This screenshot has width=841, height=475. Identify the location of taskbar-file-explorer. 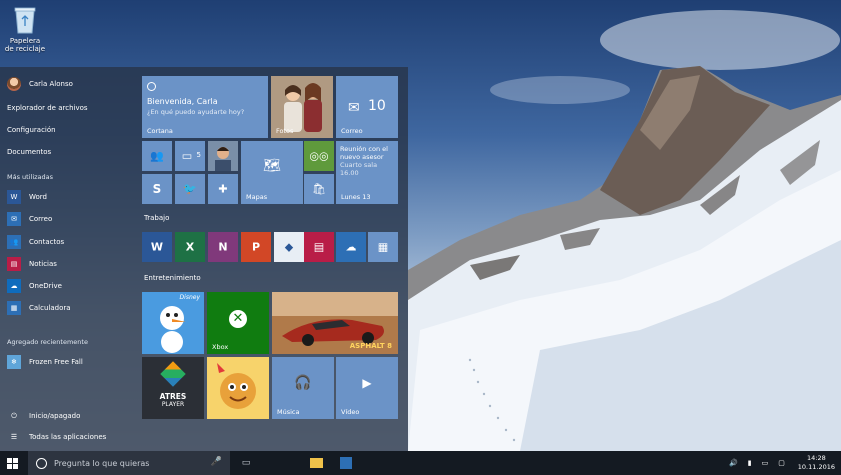
(316, 463).